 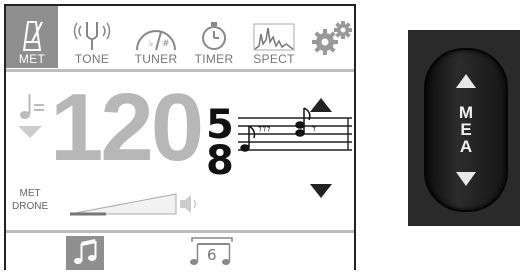 I want to click on volume-slider, so click(x=135, y=207).